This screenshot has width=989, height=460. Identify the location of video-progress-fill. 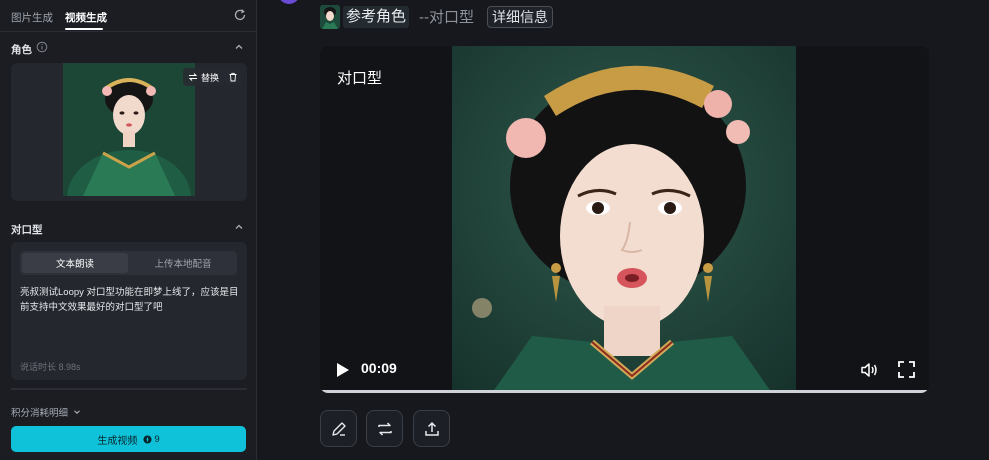
(624, 391).